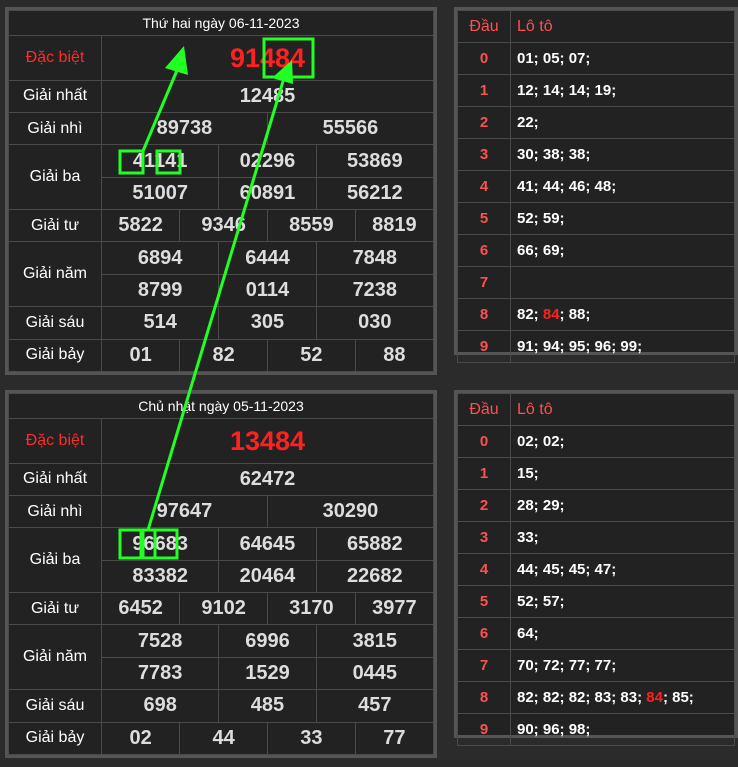 This screenshot has width=738, height=767. I want to click on fifth-prize-value: 0114, so click(267, 290).